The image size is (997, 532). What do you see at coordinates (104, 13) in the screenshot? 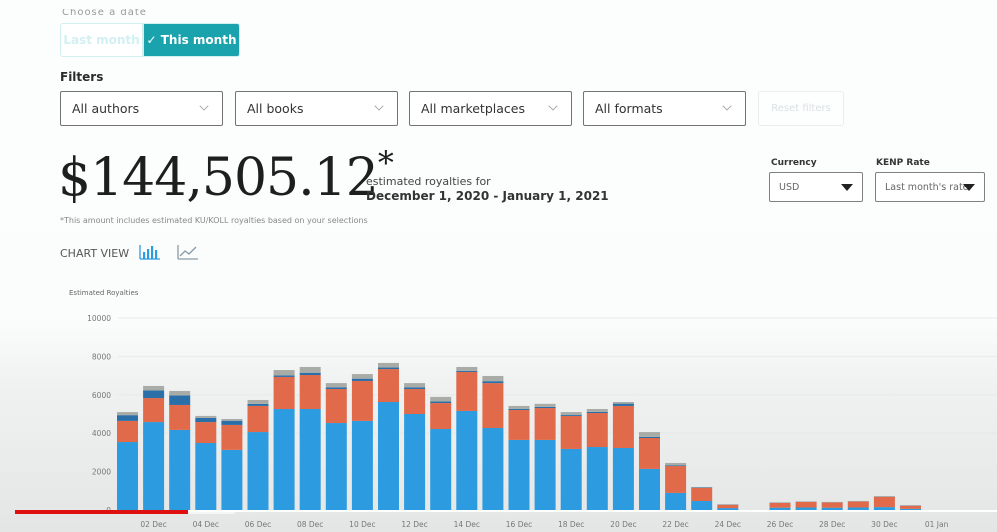
I see `date-picker-label: Choose a date` at bounding box center [104, 13].